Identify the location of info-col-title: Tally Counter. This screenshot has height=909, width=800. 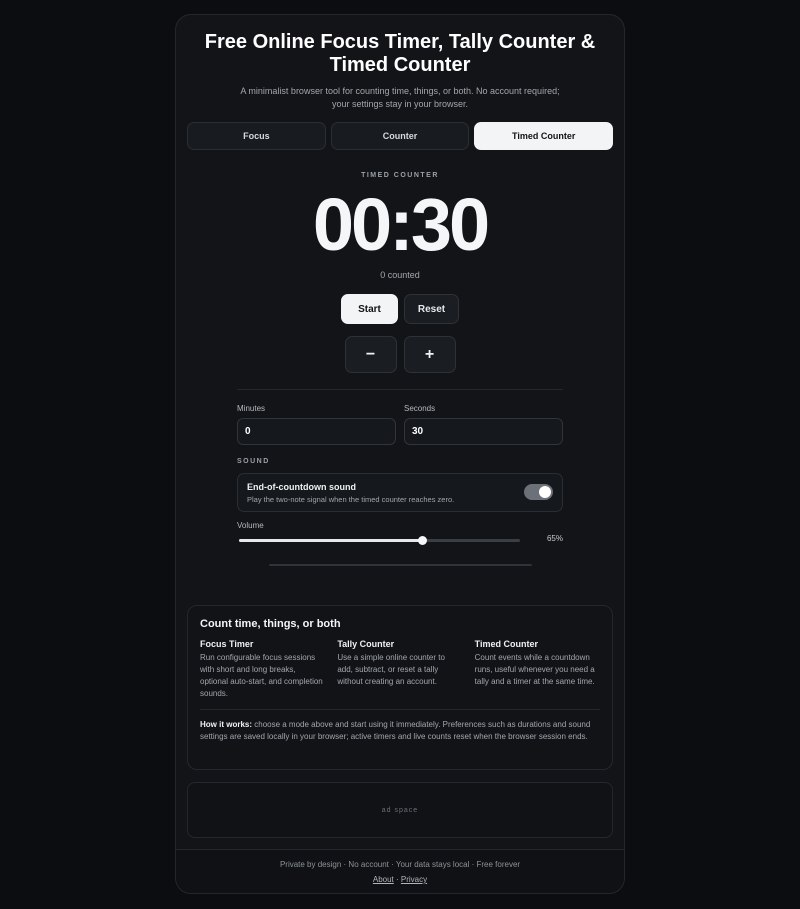
(366, 644).